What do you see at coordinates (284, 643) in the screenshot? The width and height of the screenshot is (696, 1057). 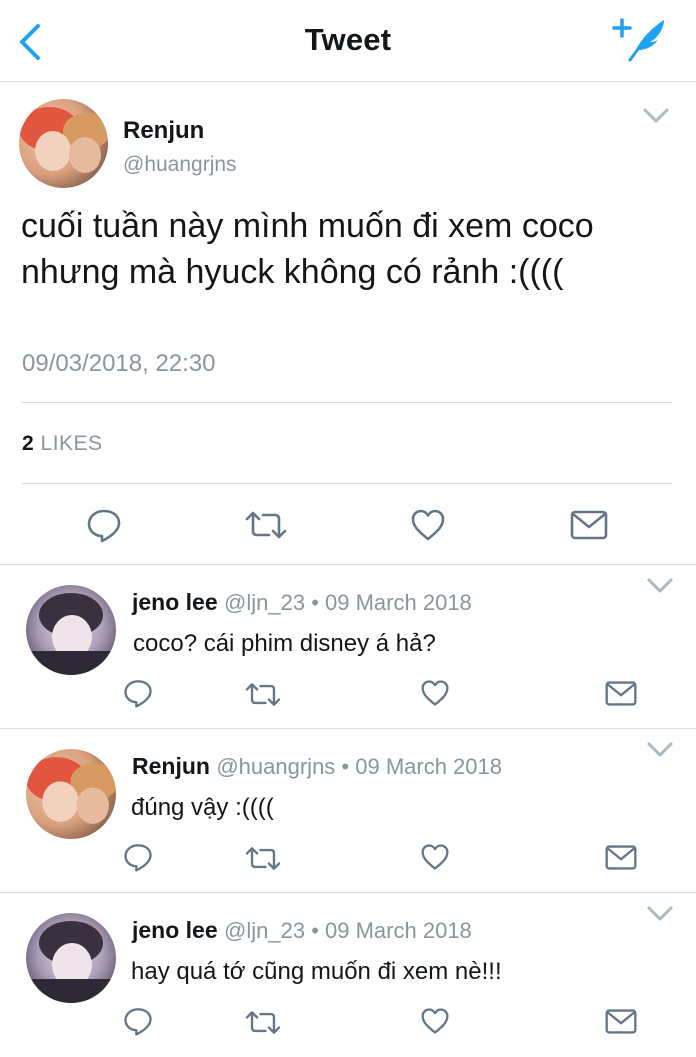 I see `reply-text: coco? cái phim disney á hả?` at bounding box center [284, 643].